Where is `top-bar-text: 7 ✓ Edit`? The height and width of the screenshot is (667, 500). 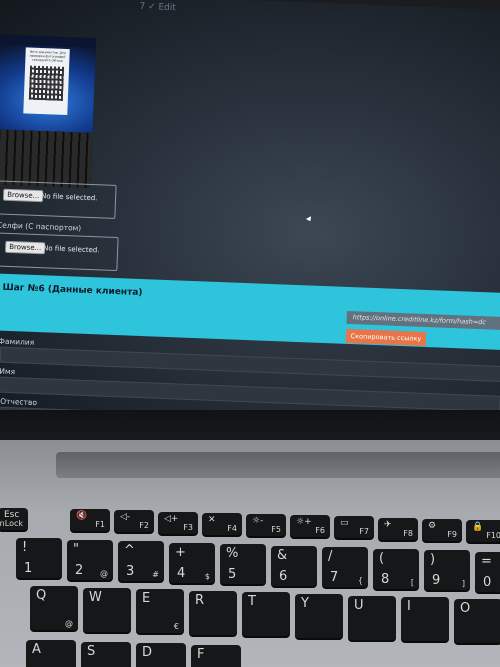 top-bar-text: 7 ✓ Edit is located at coordinates (158, 7).